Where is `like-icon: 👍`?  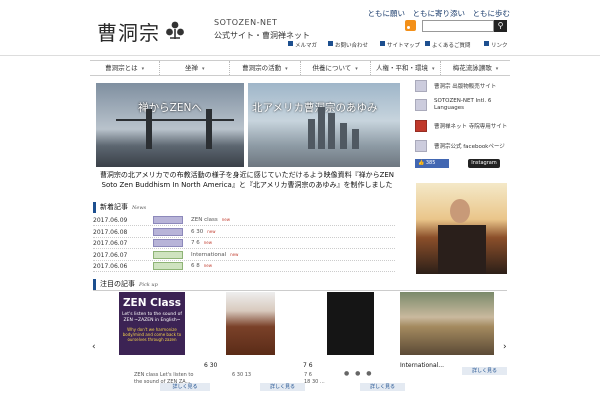 like-icon: 👍 is located at coordinates (422, 163).